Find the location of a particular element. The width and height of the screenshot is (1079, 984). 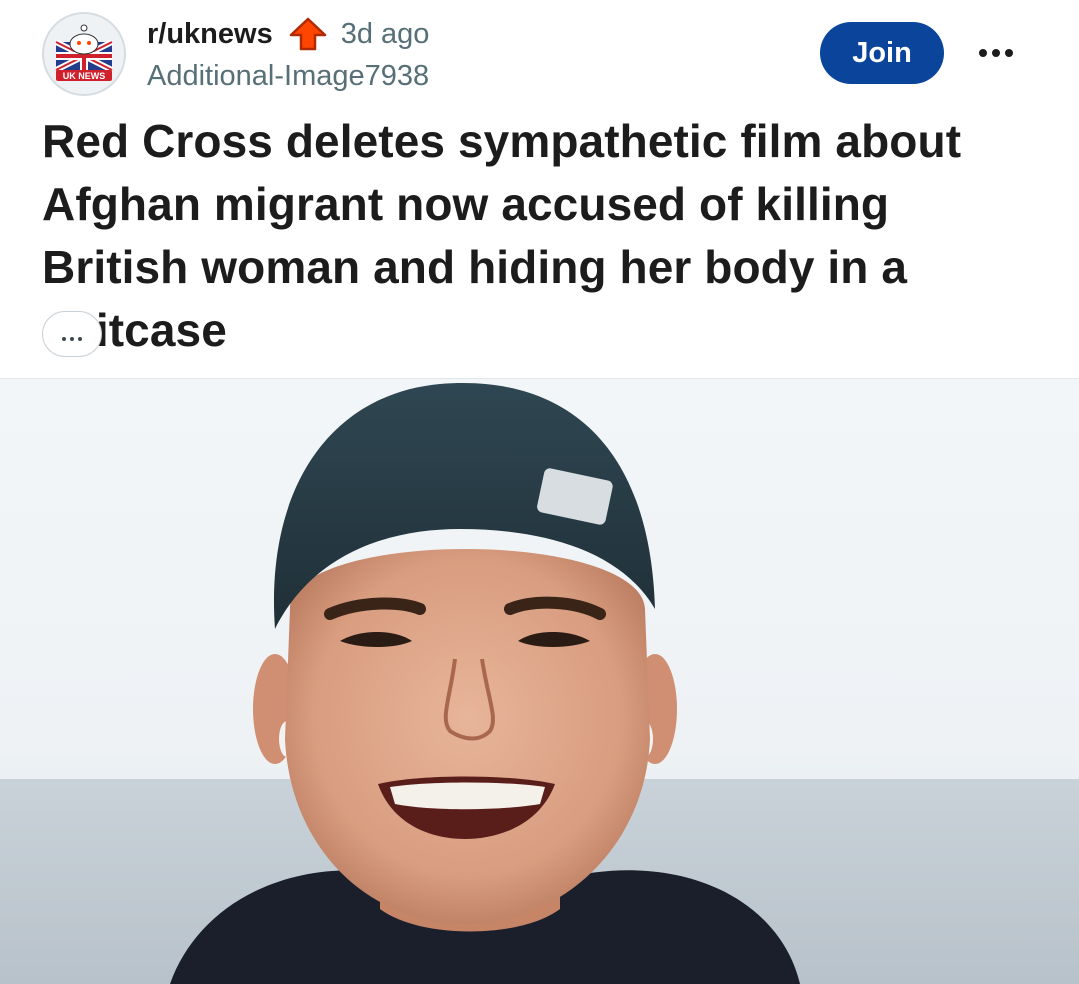

join-button: Join is located at coordinates (882, 53).